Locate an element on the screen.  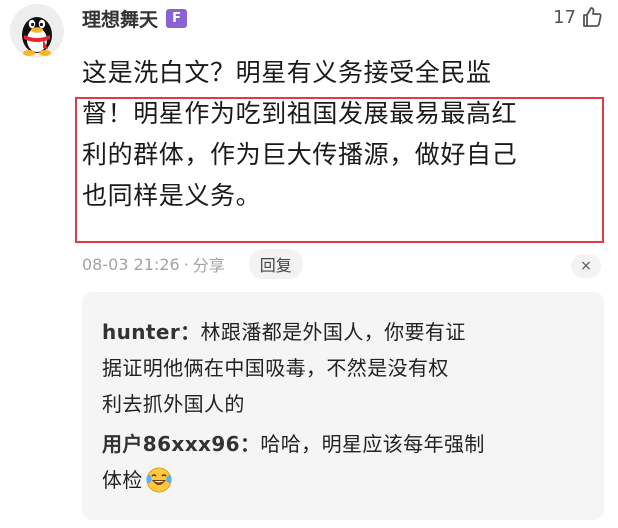
like-button: 17 is located at coordinates (578, 17).